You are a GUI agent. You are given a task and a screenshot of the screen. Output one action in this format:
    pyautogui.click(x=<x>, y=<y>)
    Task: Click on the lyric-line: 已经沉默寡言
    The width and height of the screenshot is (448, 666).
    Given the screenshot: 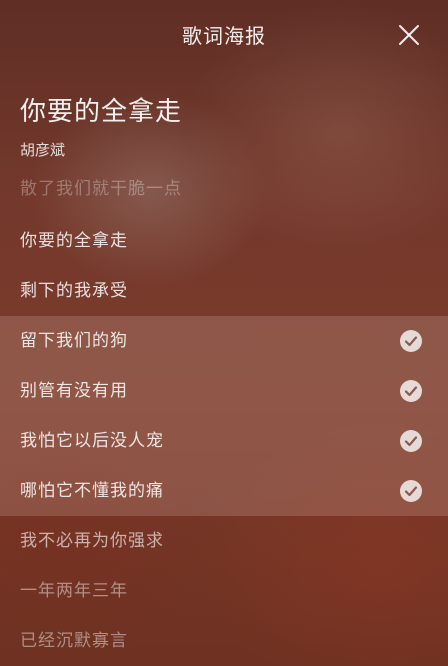 What is the action you would take?
    pyautogui.click(x=224, y=641)
    